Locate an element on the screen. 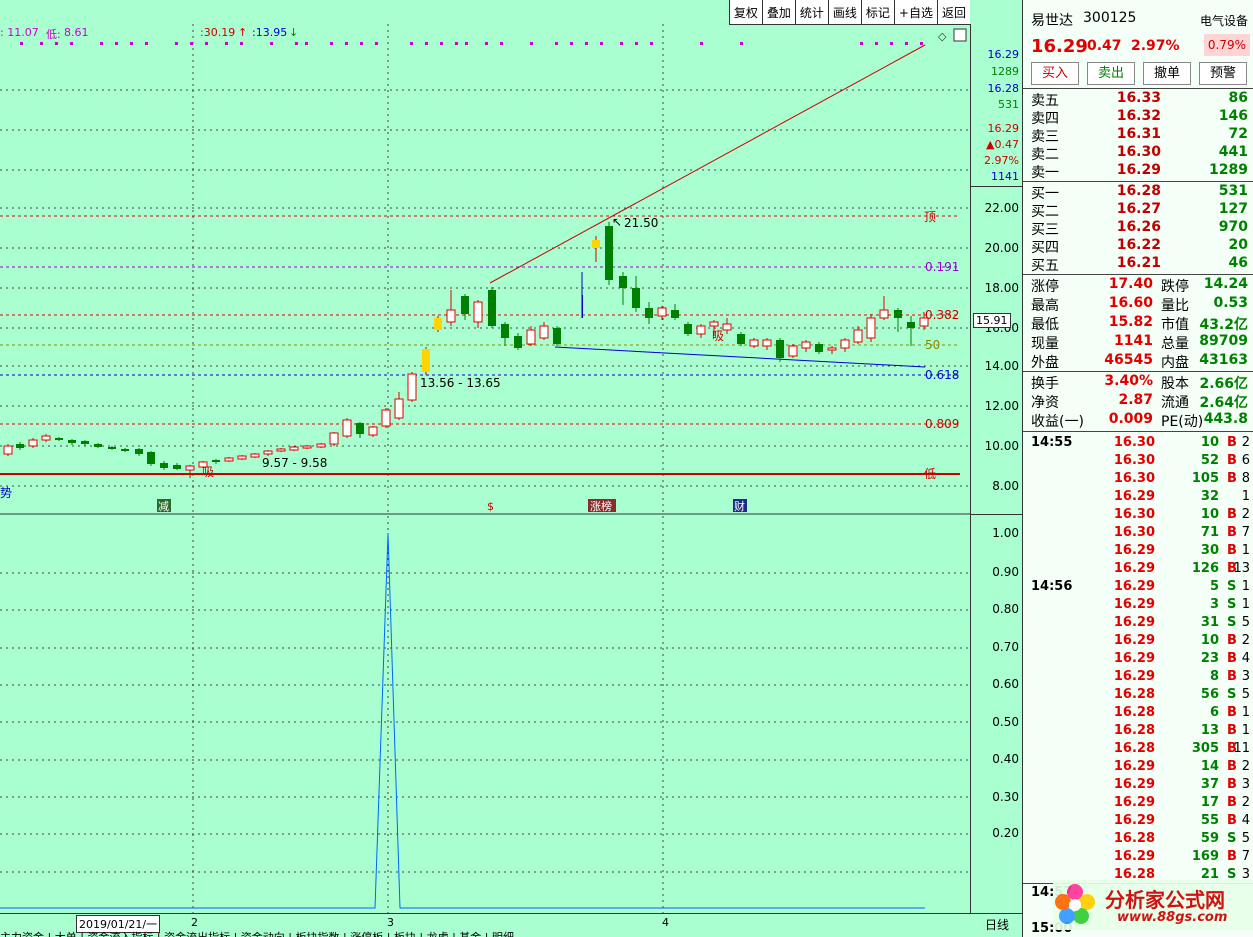 The width and height of the screenshot is (1253, 937). trend-line-up is located at coordinates (707, 164).